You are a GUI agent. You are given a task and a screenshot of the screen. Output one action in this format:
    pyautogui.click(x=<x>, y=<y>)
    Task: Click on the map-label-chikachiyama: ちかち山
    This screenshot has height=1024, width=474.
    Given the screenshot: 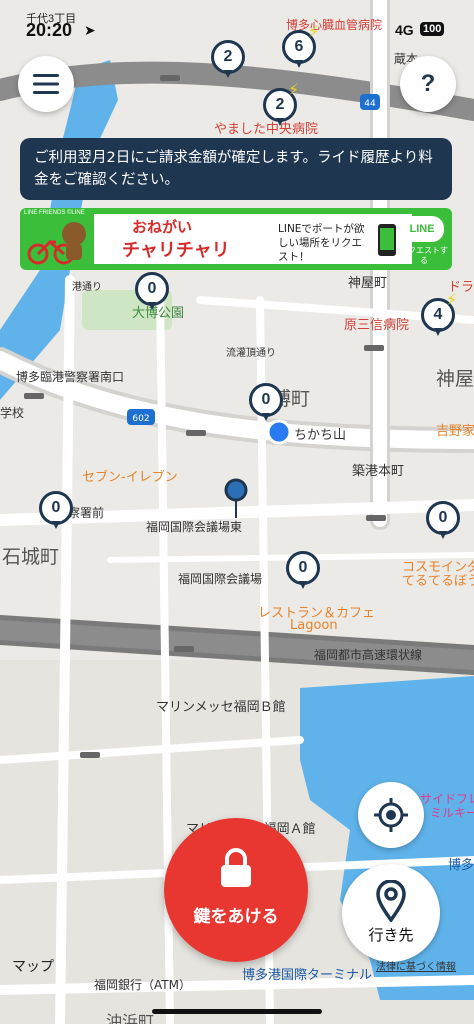 What is the action you would take?
    pyautogui.click(x=320, y=435)
    